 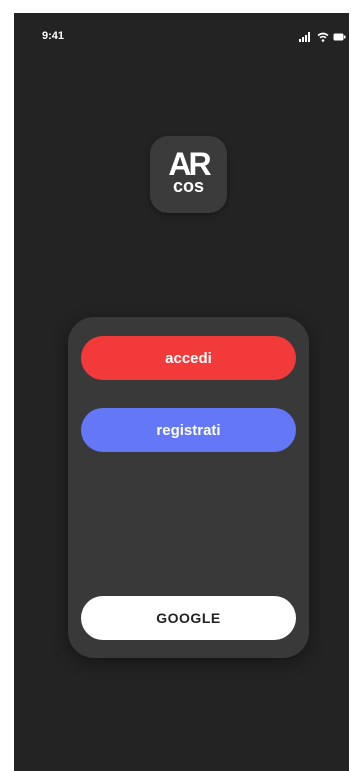 I want to click on logo-text-cos: cos, so click(x=188, y=186).